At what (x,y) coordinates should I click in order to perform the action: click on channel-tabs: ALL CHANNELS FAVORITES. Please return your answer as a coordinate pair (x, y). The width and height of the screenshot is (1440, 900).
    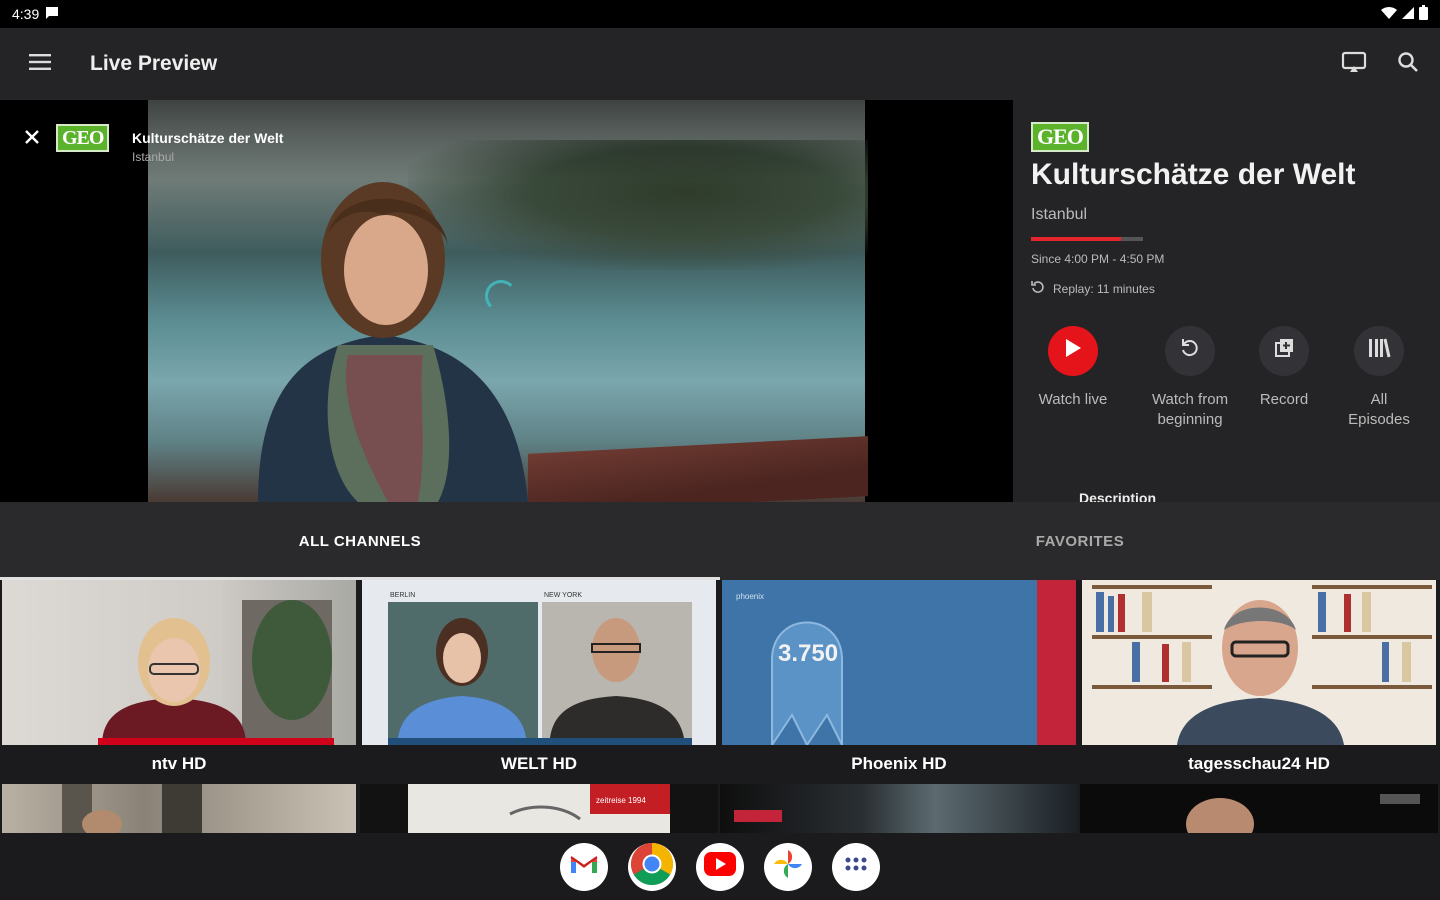
    Looking at the image, I should click on (720, 541).